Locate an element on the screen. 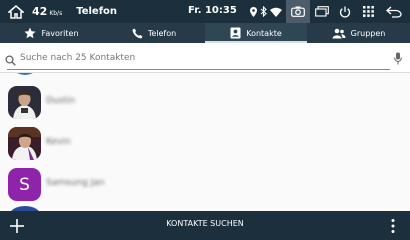  contact-name: Dustin is located at coordinates (61, 101).